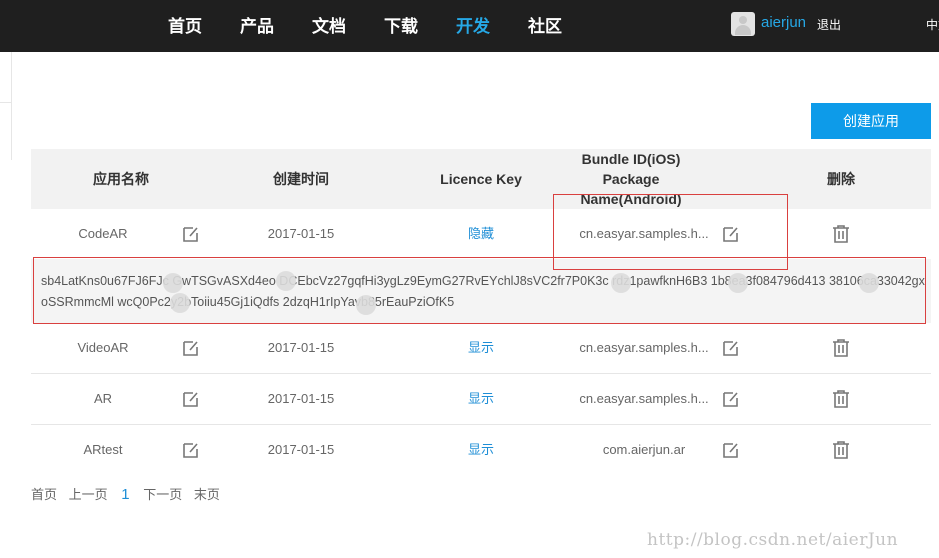  Describe the element at coordinates (121, 179) in the screenshot. I see `header-app-name: 应用名称` at that location.